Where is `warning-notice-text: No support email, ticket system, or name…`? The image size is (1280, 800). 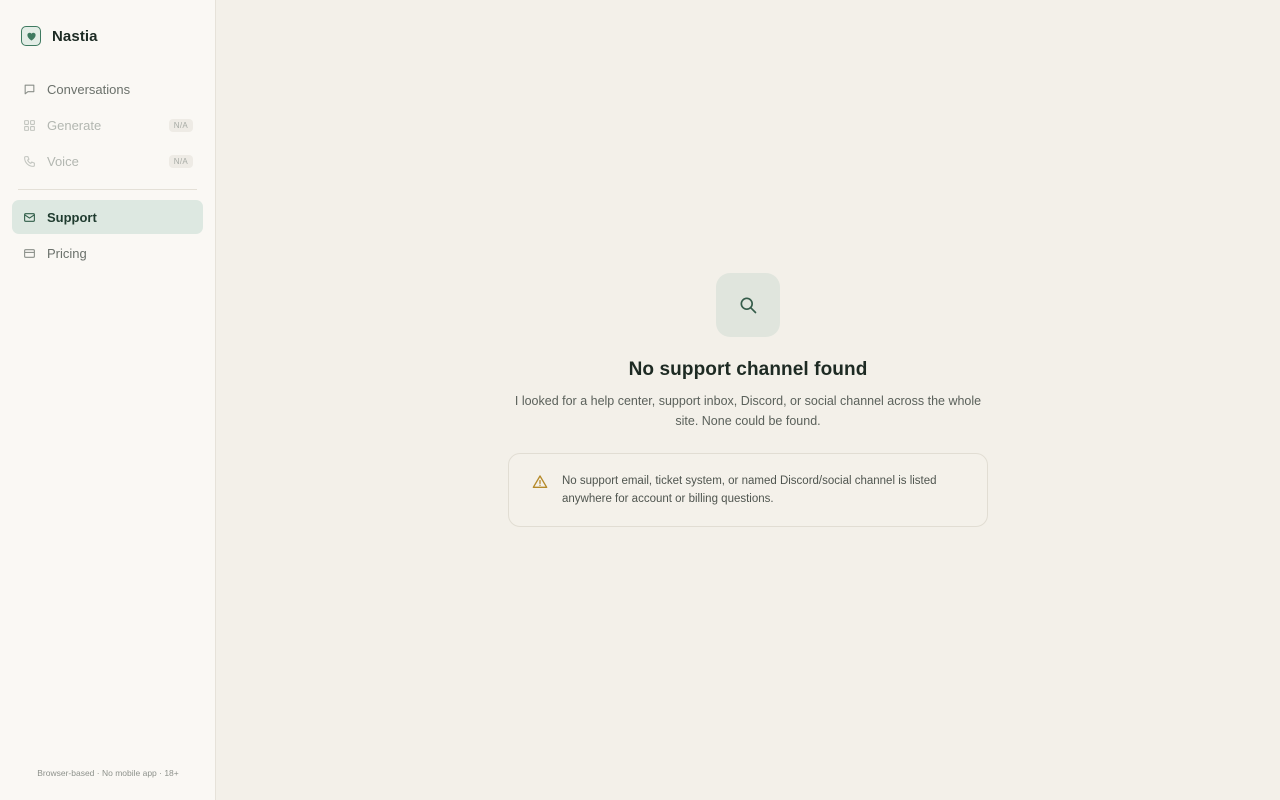 warning-notice-text: No support email, ticket system, or name… is located at coordinates (749, 490).